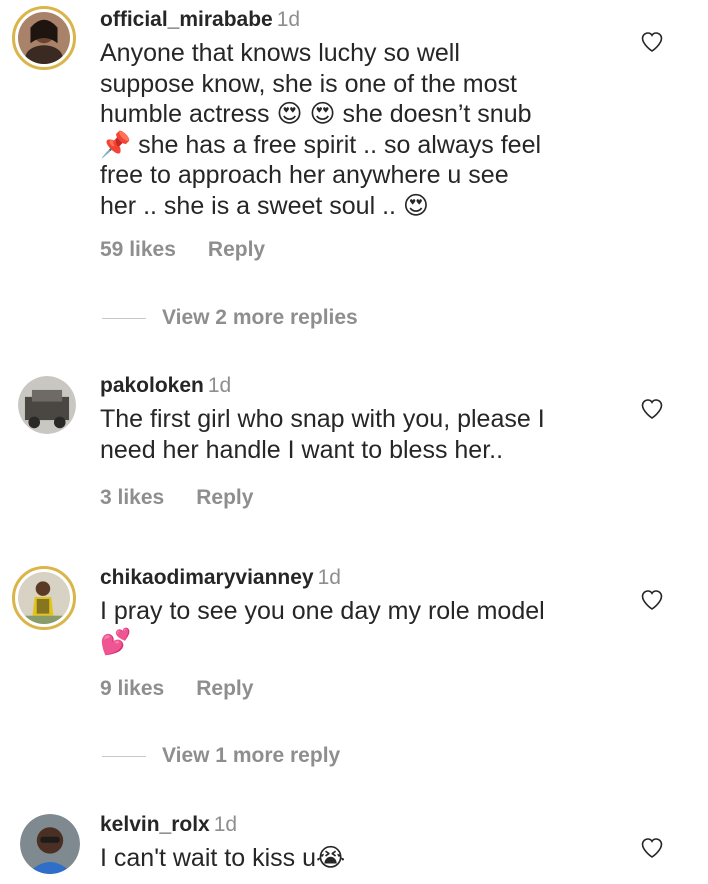 This screenshot has height=884, width=708. Describe the element at coordinates (304, 175) in the screenshot. I see `comment-line: free to approach her anywhere u see` at that location.